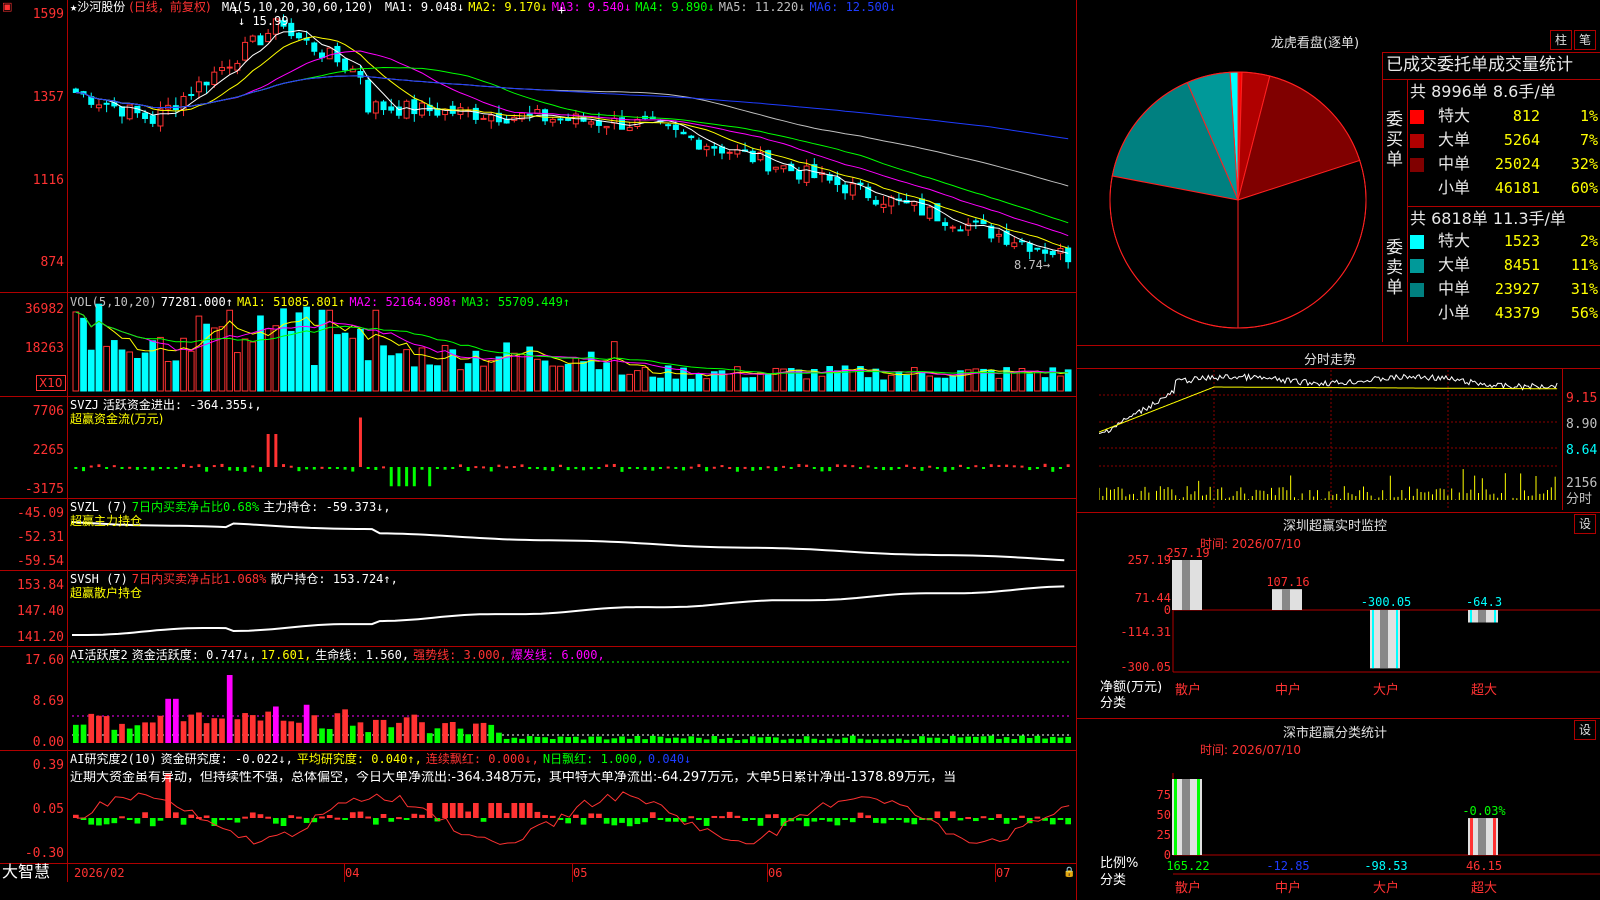 Image resolution: width=1600 pixels, height=900 pixels. I want to click on intraday-chart, so click(1329, 440).